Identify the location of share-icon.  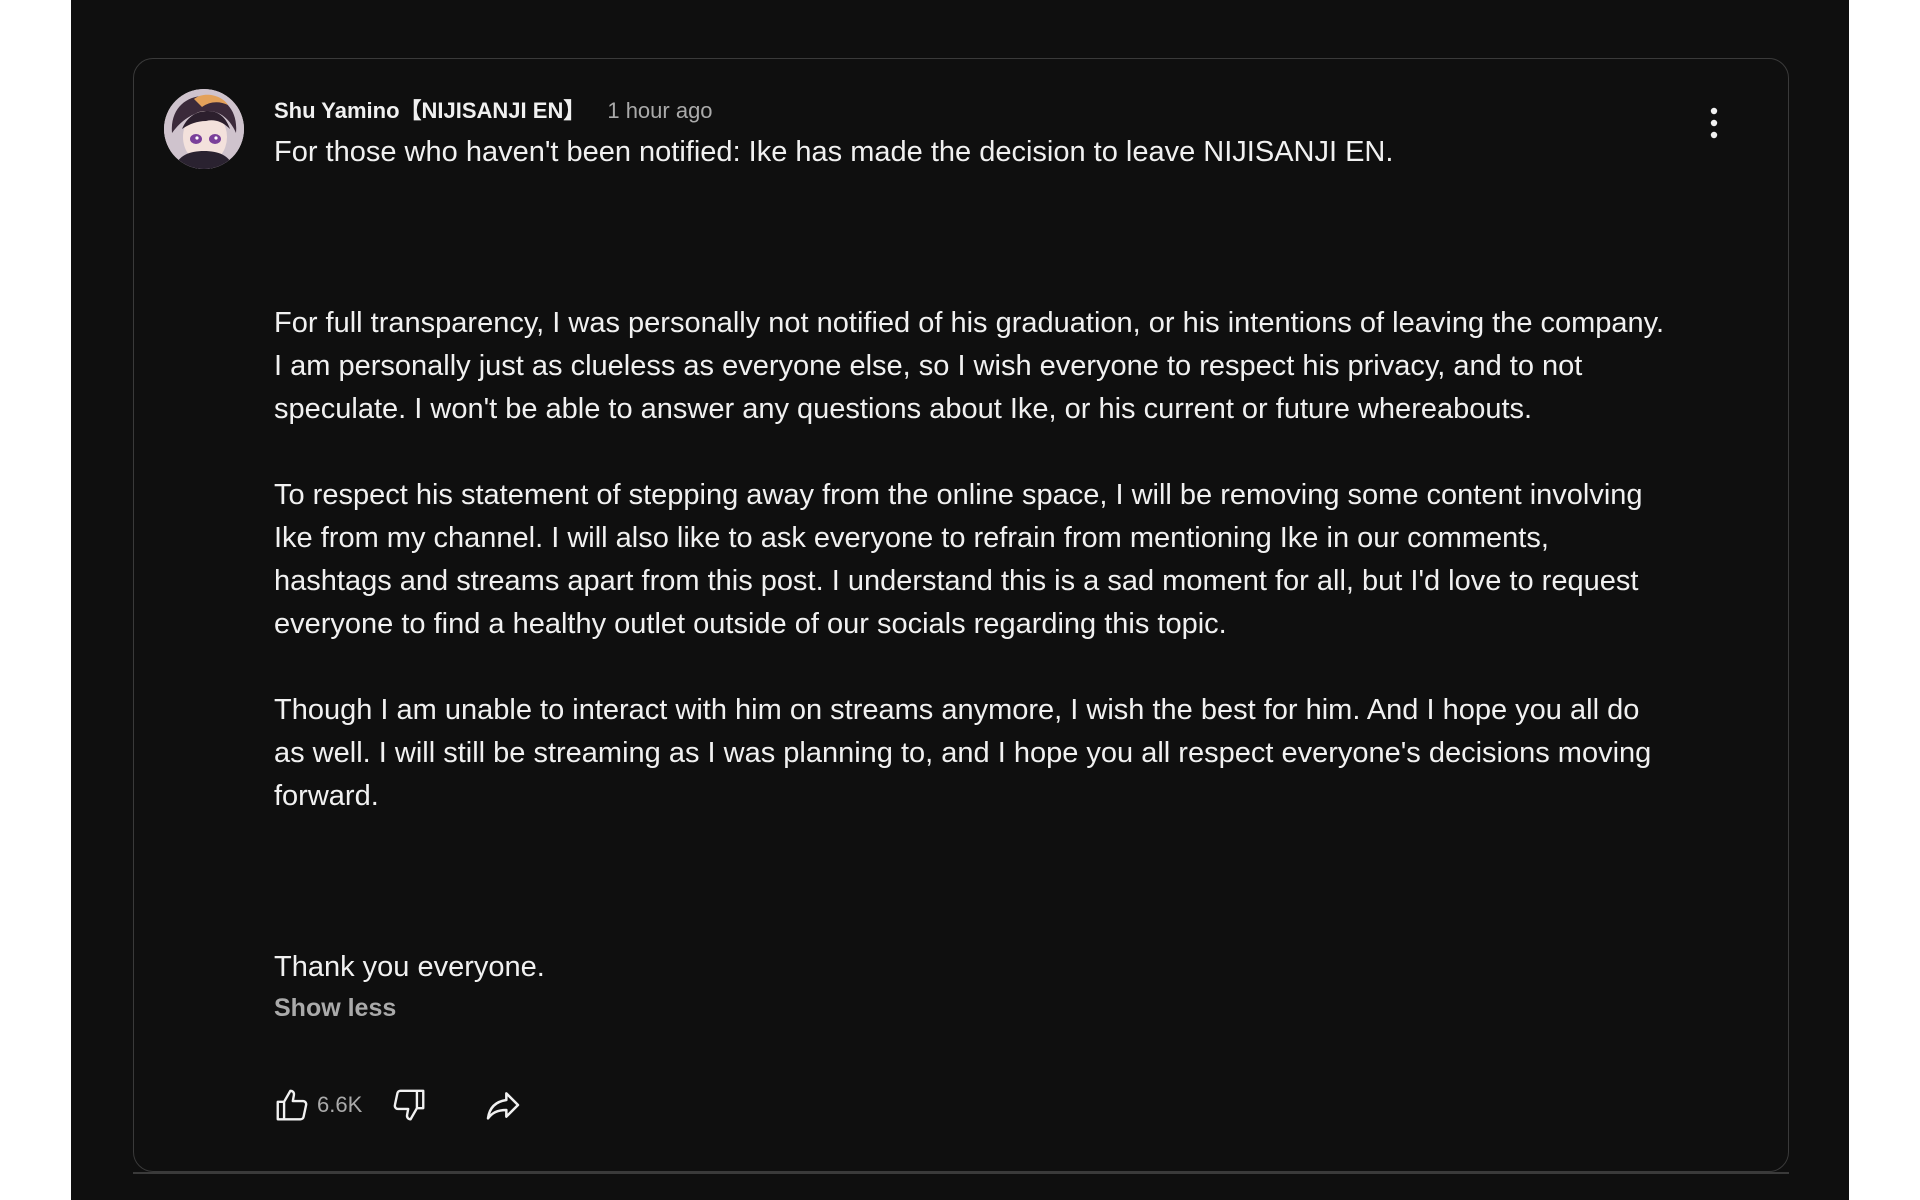
(503, 1106).